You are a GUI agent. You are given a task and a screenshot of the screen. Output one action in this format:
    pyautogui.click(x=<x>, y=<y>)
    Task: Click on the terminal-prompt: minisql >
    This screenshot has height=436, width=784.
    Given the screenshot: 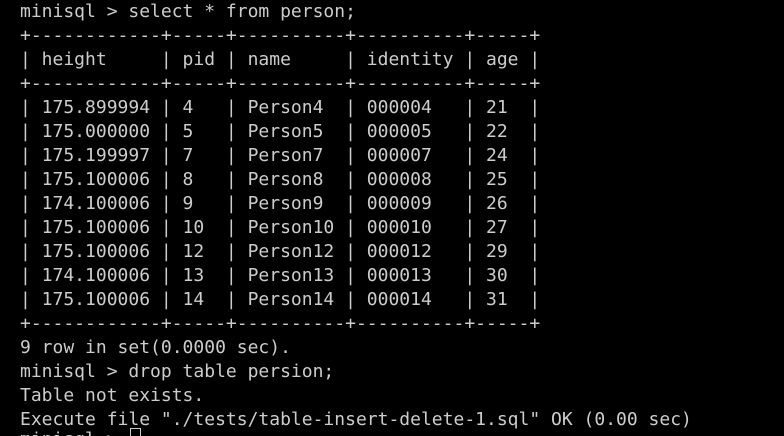 What is the action you would take?
    pyautogui.click(x=74, y=432)
    